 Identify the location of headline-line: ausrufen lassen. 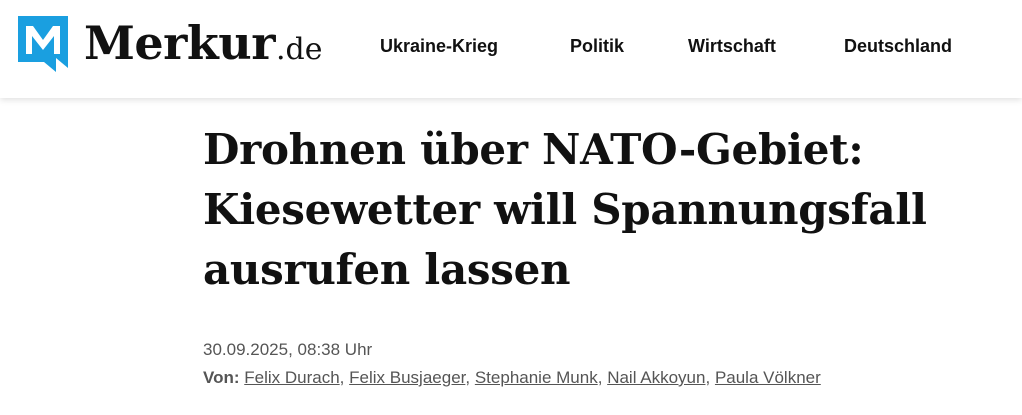
(387, 269).